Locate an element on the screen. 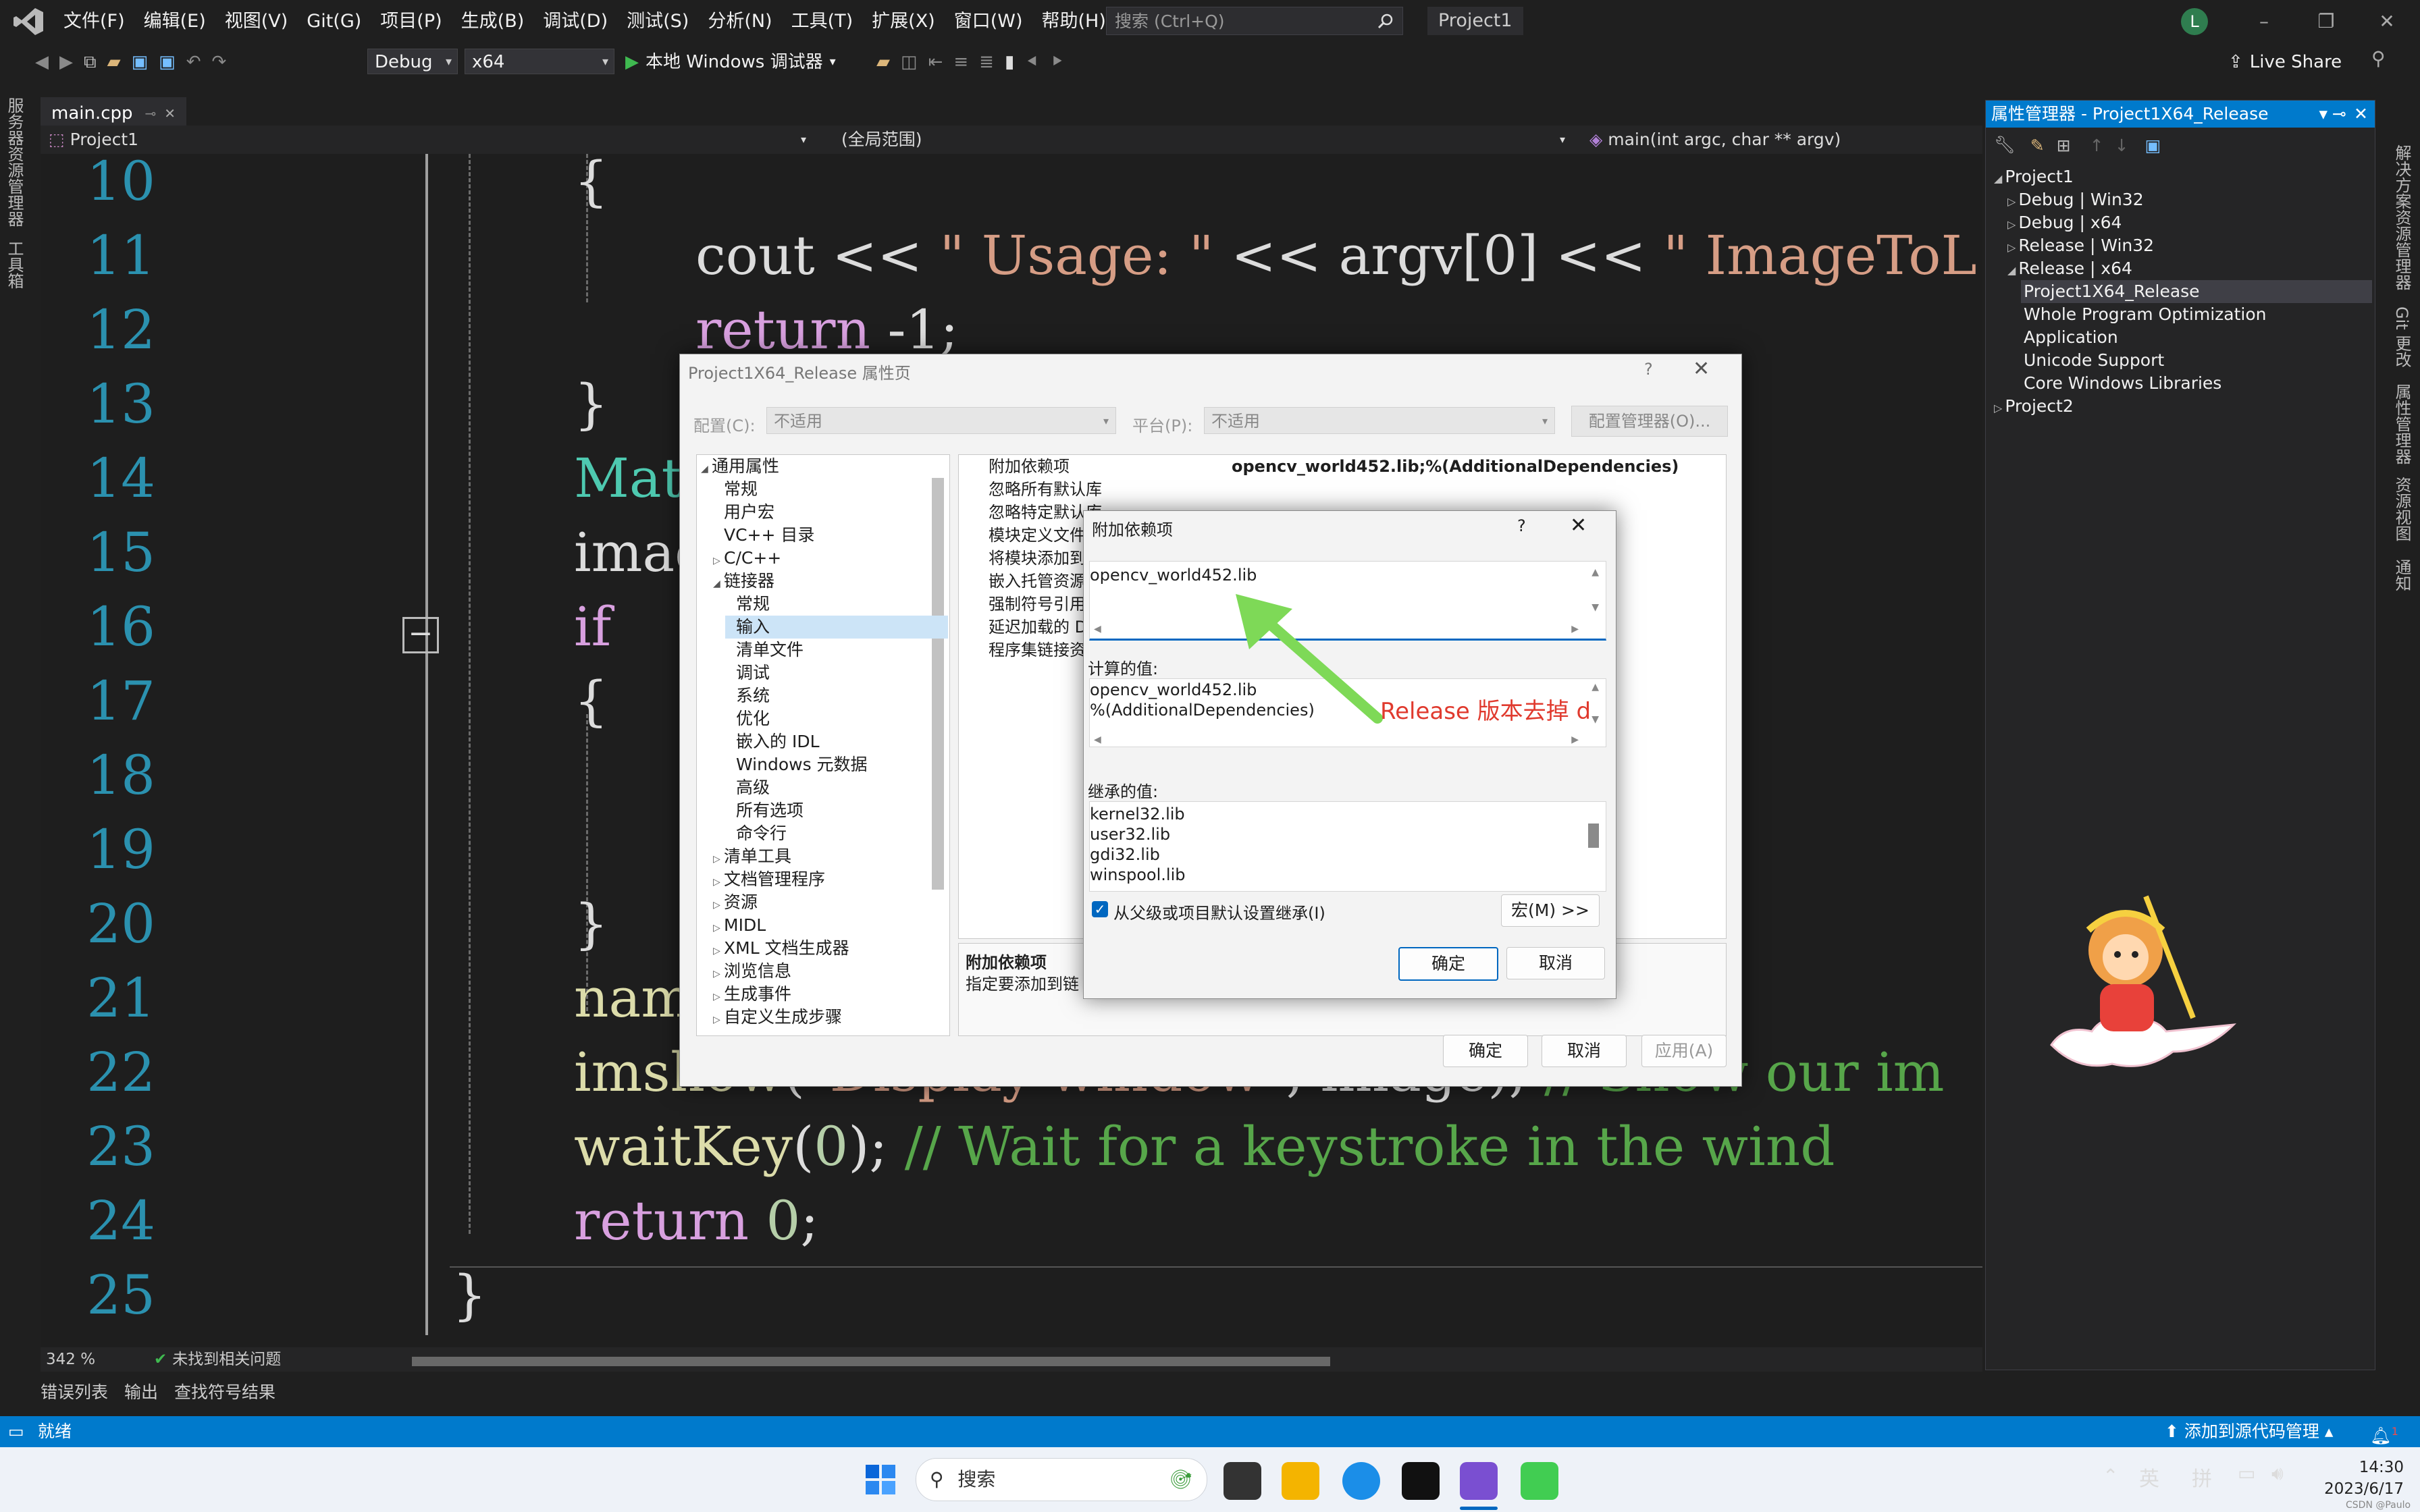  category-tree-item: 输入 is located at coordinates (836, 627).